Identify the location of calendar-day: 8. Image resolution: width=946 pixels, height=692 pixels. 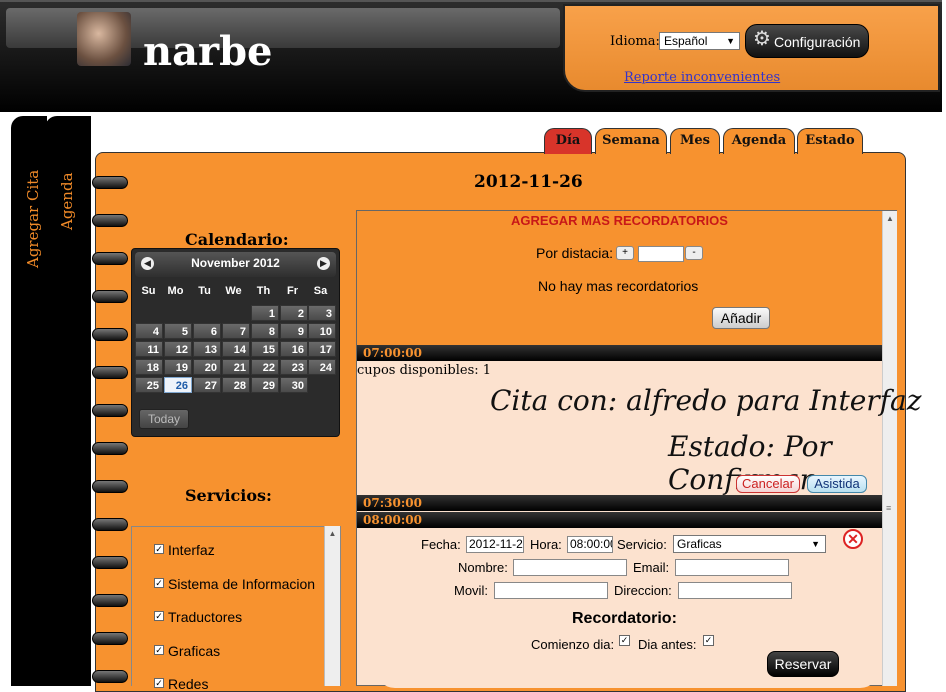
(265, 331).